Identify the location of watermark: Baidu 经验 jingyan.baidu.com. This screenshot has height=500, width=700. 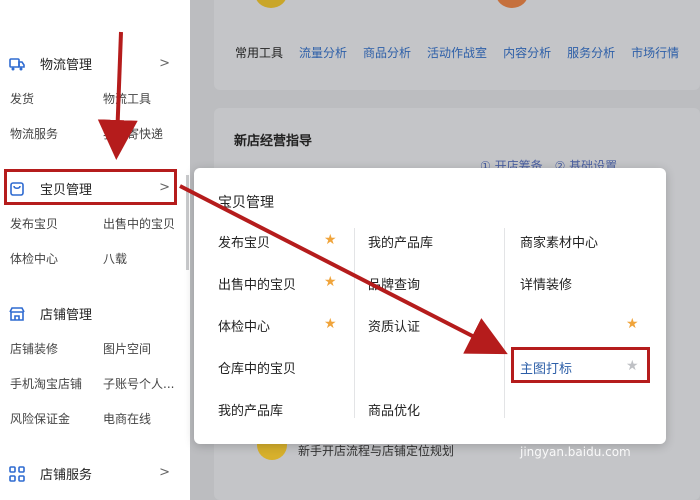
(575, 433).